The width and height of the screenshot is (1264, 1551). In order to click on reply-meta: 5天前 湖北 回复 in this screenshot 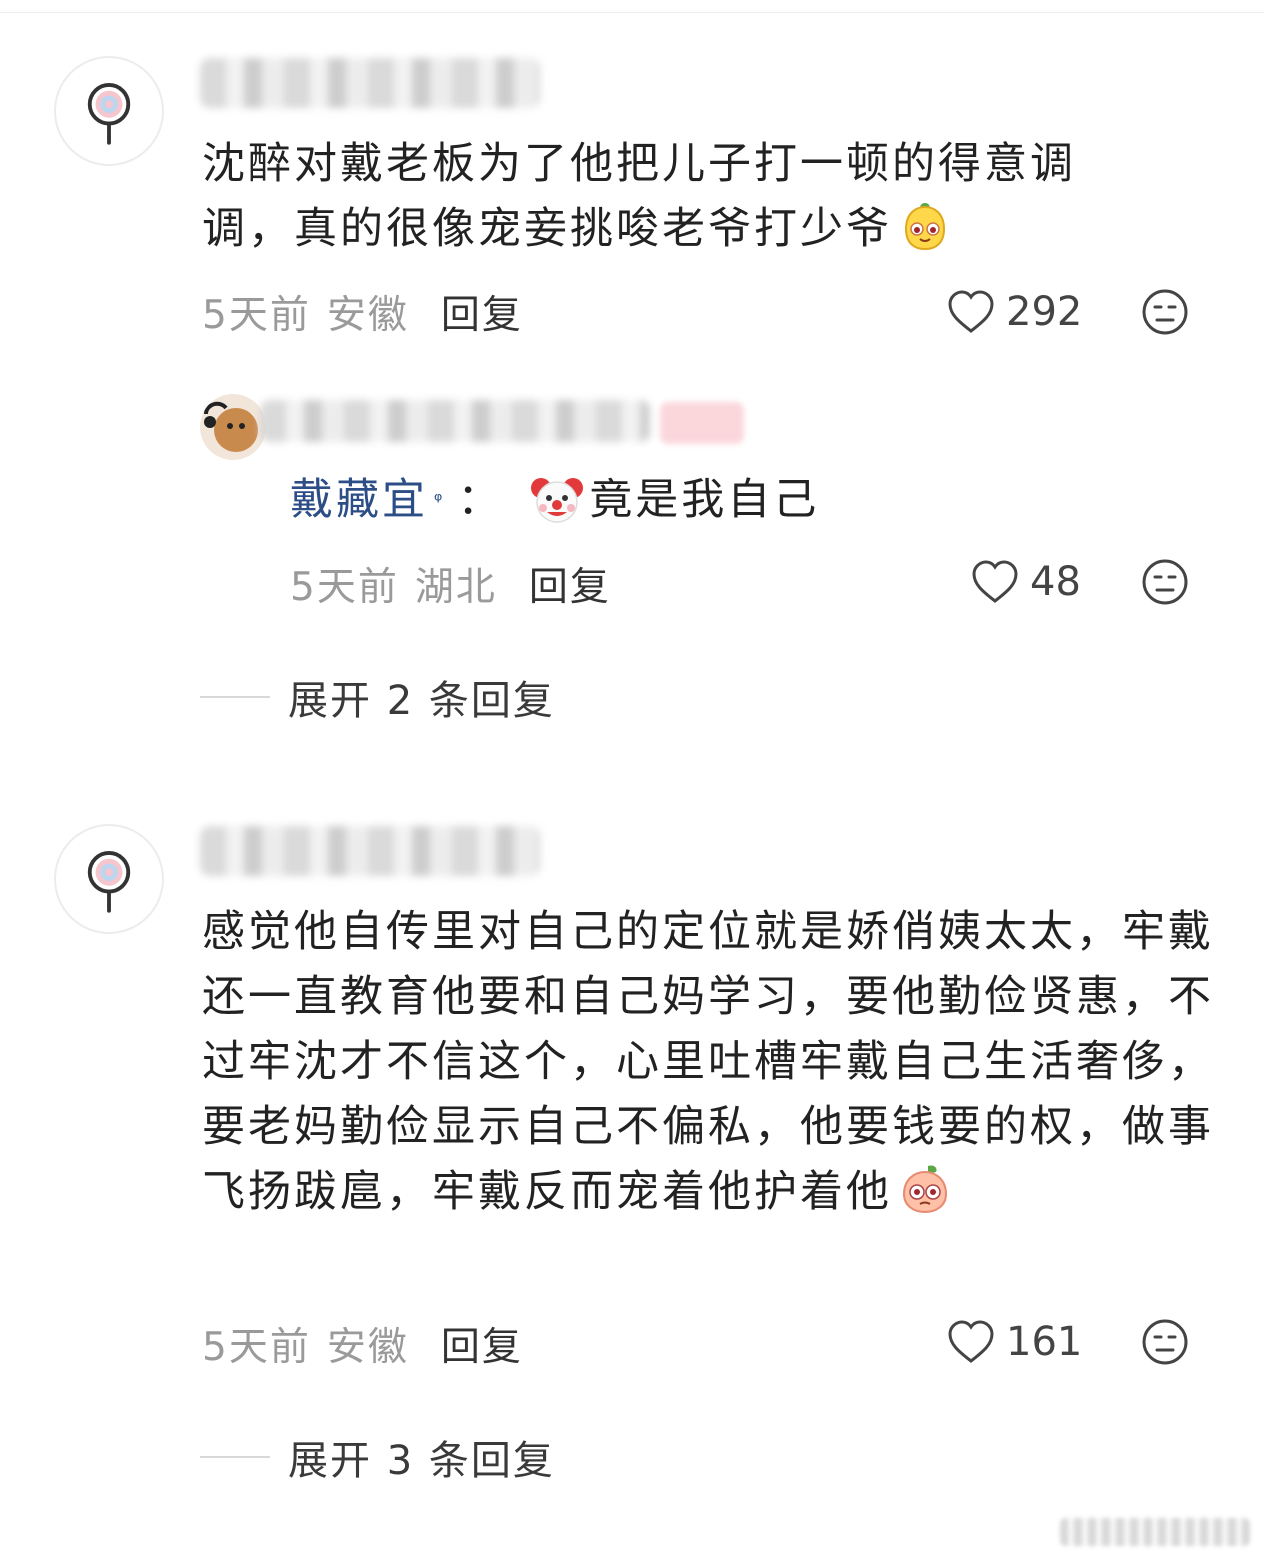, I will do `click(450, 584)`.